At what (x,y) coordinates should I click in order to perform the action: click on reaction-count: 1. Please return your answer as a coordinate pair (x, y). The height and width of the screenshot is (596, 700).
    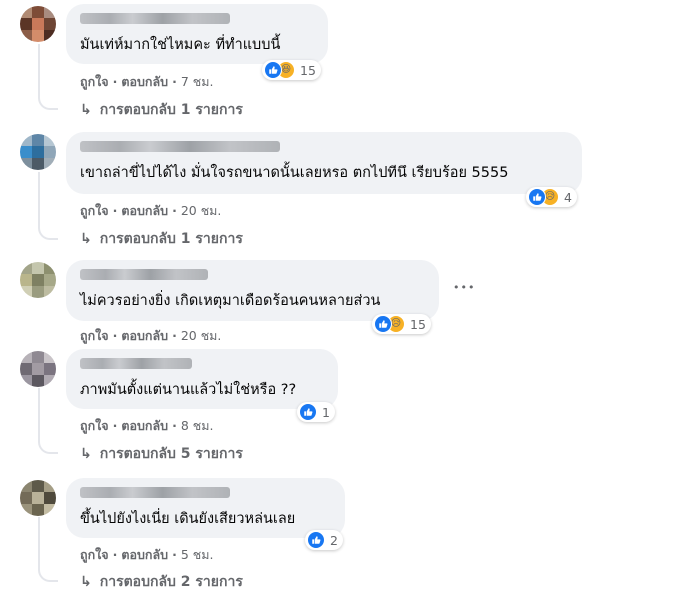
    Looking at the image, I should click on (326, 412).